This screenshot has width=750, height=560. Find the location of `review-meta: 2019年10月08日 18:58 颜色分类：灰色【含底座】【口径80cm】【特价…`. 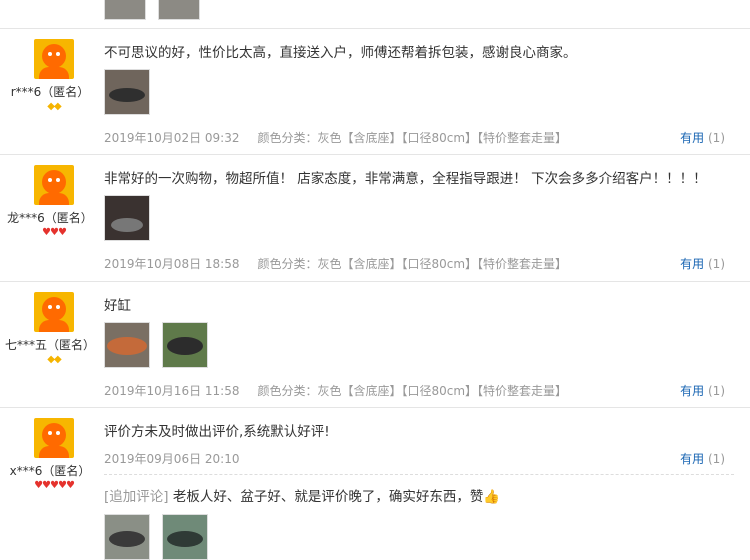

review-meta: 2019年10月08日 18:58 颜色分类：灰色【含底座】【口径80cm】【特价… is located at coordinates (335, 263).